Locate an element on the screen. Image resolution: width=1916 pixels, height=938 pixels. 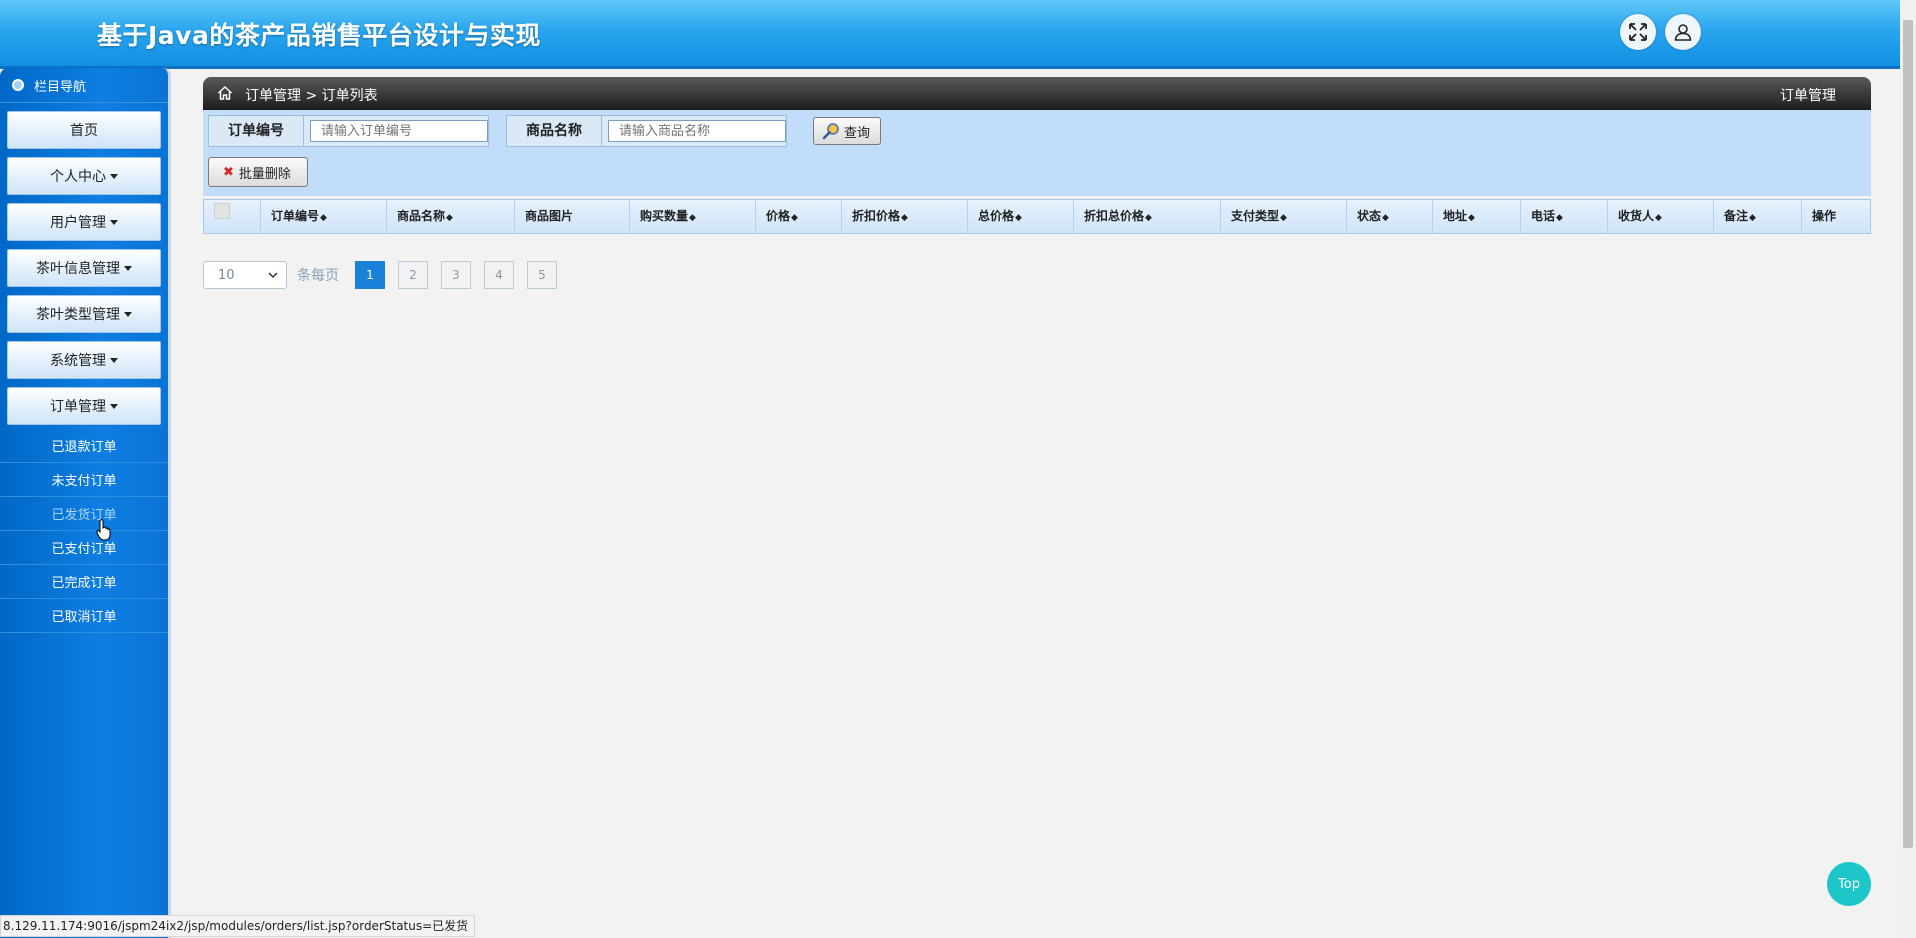
breadcrumb: 订单管理 > 订单列表 is located at coordinates (311, 96).